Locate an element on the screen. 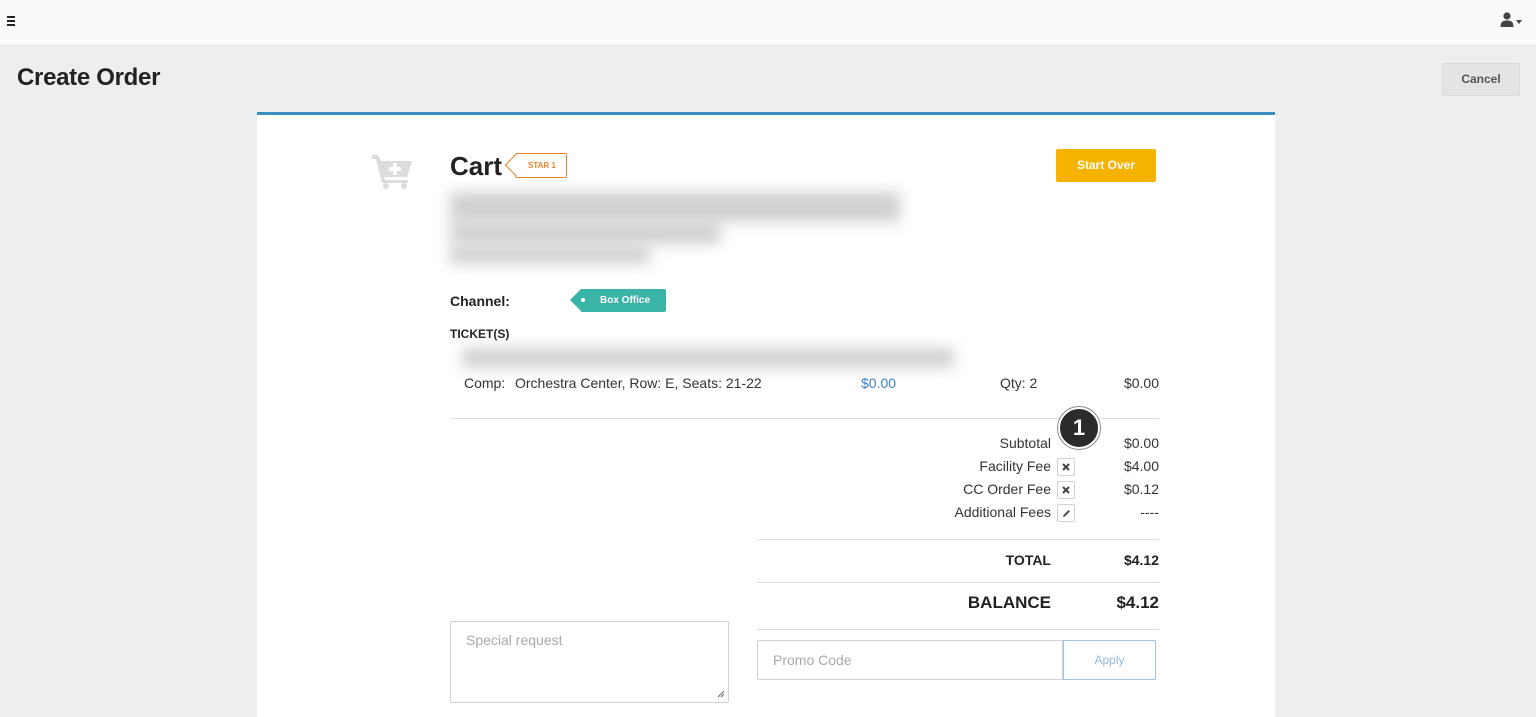 This screenshot has width=1536, height=717. user-menu is located at coordinates (1511, 22).